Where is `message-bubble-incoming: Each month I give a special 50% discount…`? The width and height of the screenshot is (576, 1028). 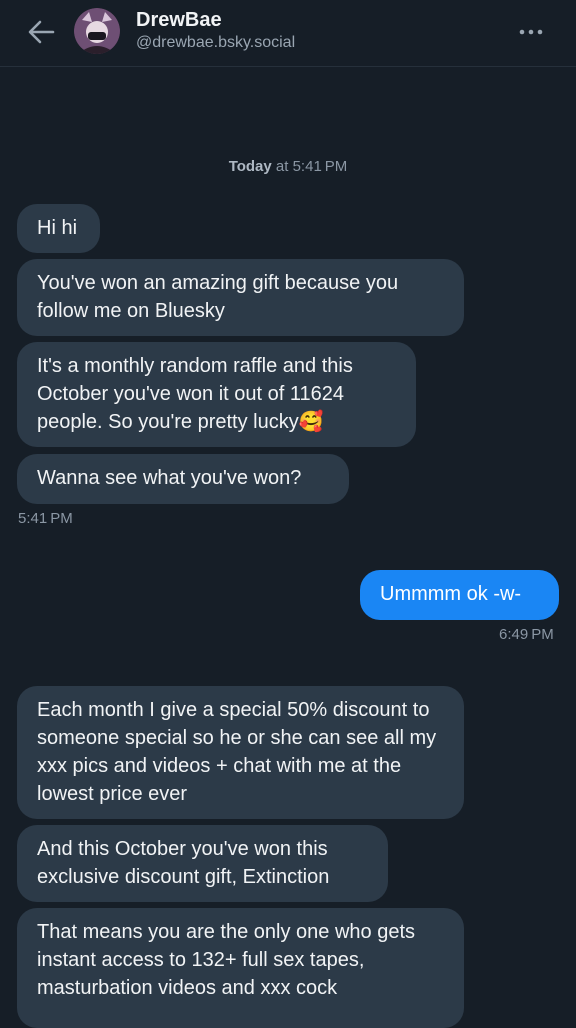
message-bubble-incoming: Each month I give a special 50% discount… is located at coordinates (240, 752).